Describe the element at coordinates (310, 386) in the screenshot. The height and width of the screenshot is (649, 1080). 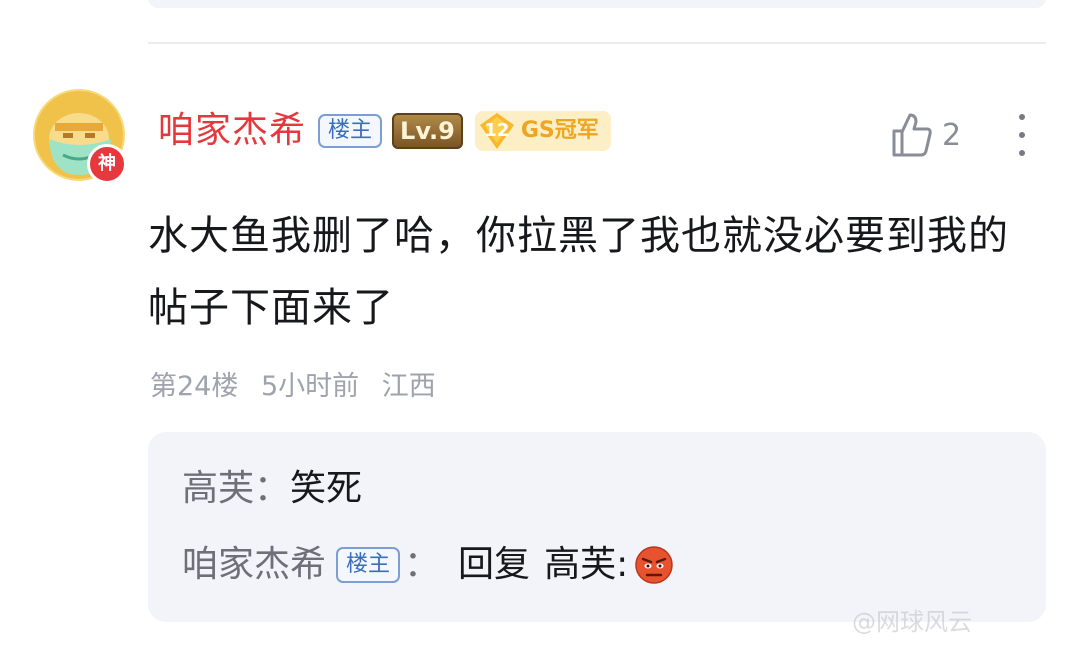
I see `post-time: 5小时前` at that location.